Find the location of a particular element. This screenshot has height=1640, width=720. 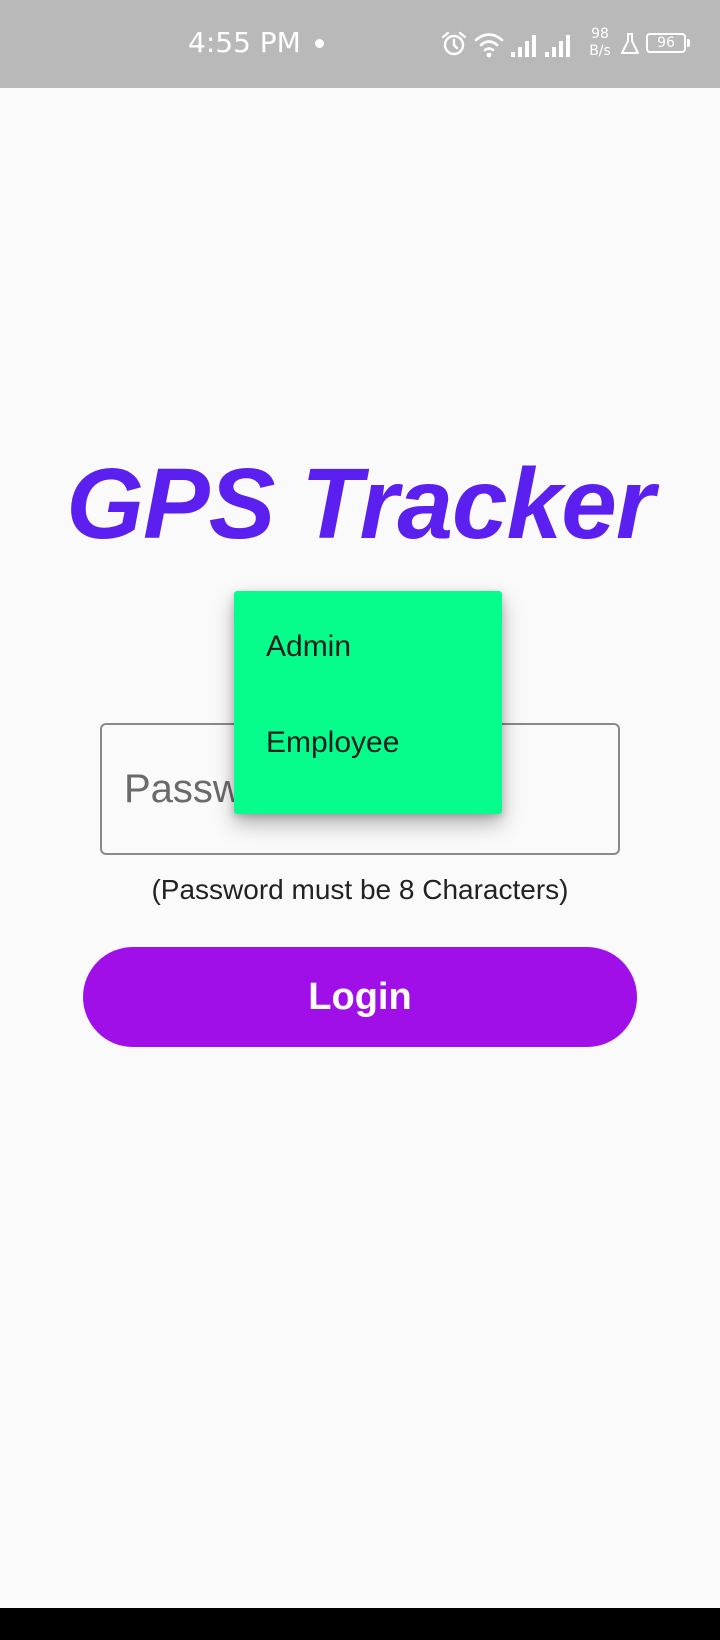

app-title: GPS Tracker is located at coordinates (360, 504).